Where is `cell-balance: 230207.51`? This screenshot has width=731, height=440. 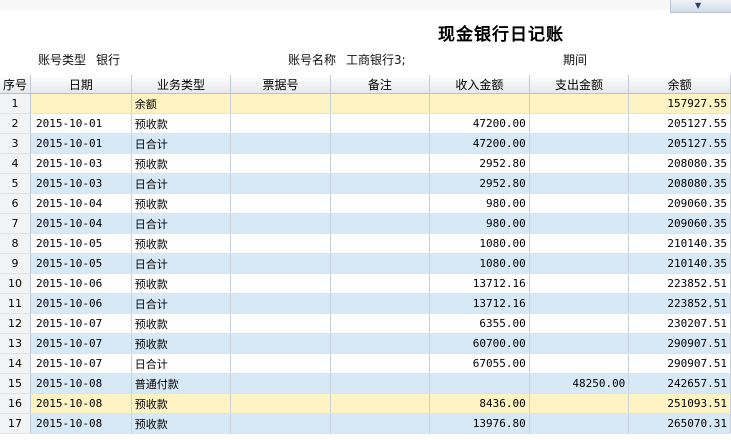
cell-balance: 230207.51 is located at coordinates (679, 323).